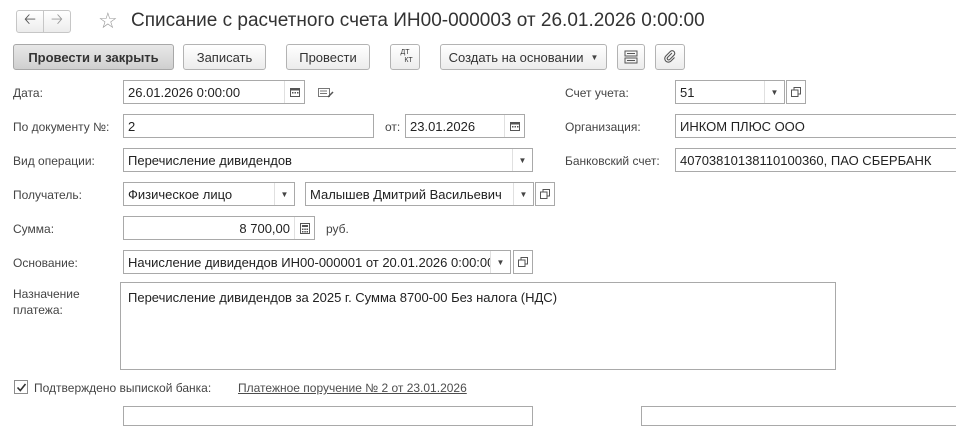  I want to click on arrow-left-icon: 🡠, so click(30, 19).